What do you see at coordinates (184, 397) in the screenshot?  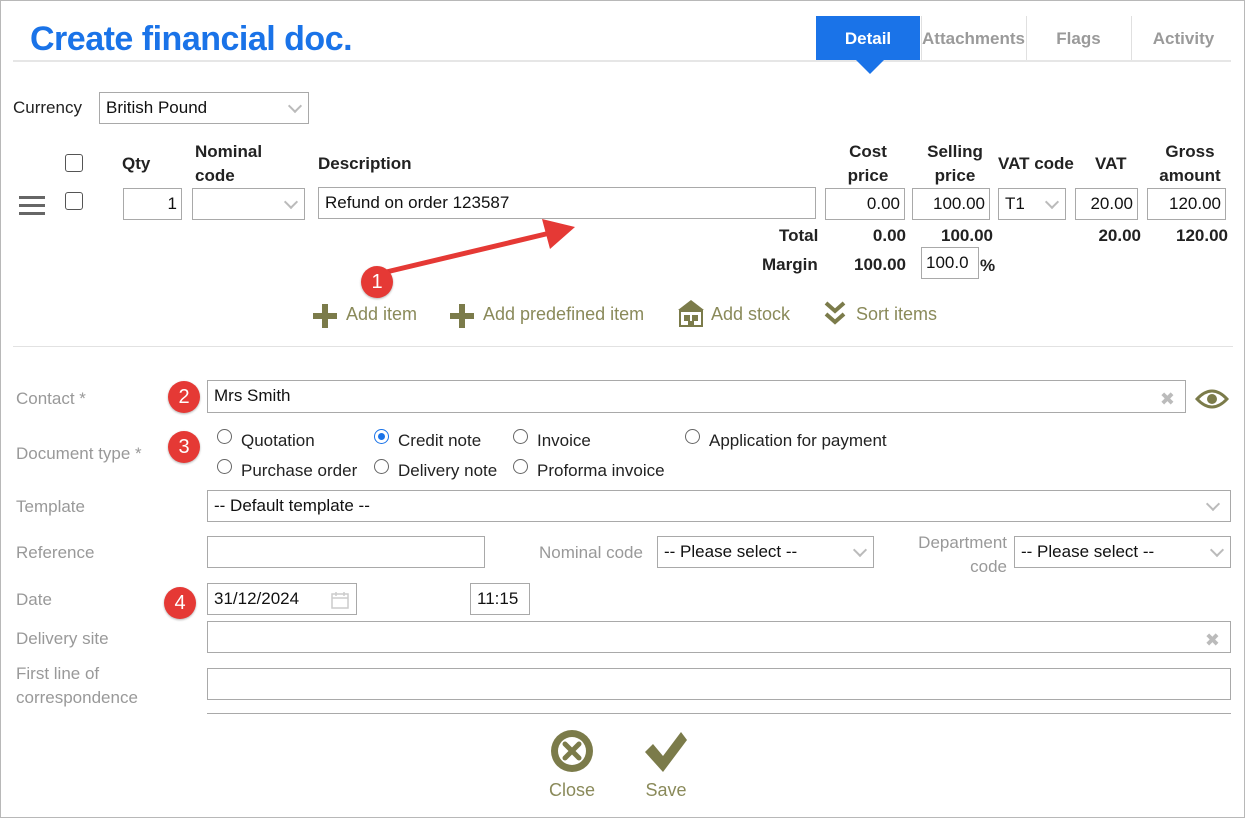 I see `annotation-badge-2: 2` at bounding box center [184, 397].